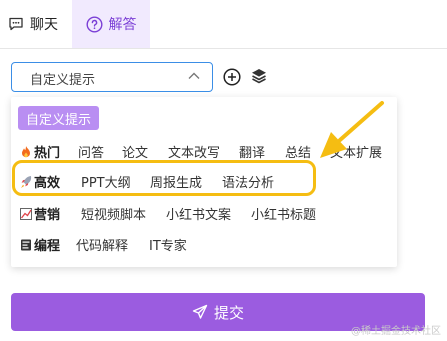 The image size is (447, 341). What do you see at coordinates (352, 129) in the screenshot?
I see `annotation-arrow-icon` at bounding box center [352, 129].